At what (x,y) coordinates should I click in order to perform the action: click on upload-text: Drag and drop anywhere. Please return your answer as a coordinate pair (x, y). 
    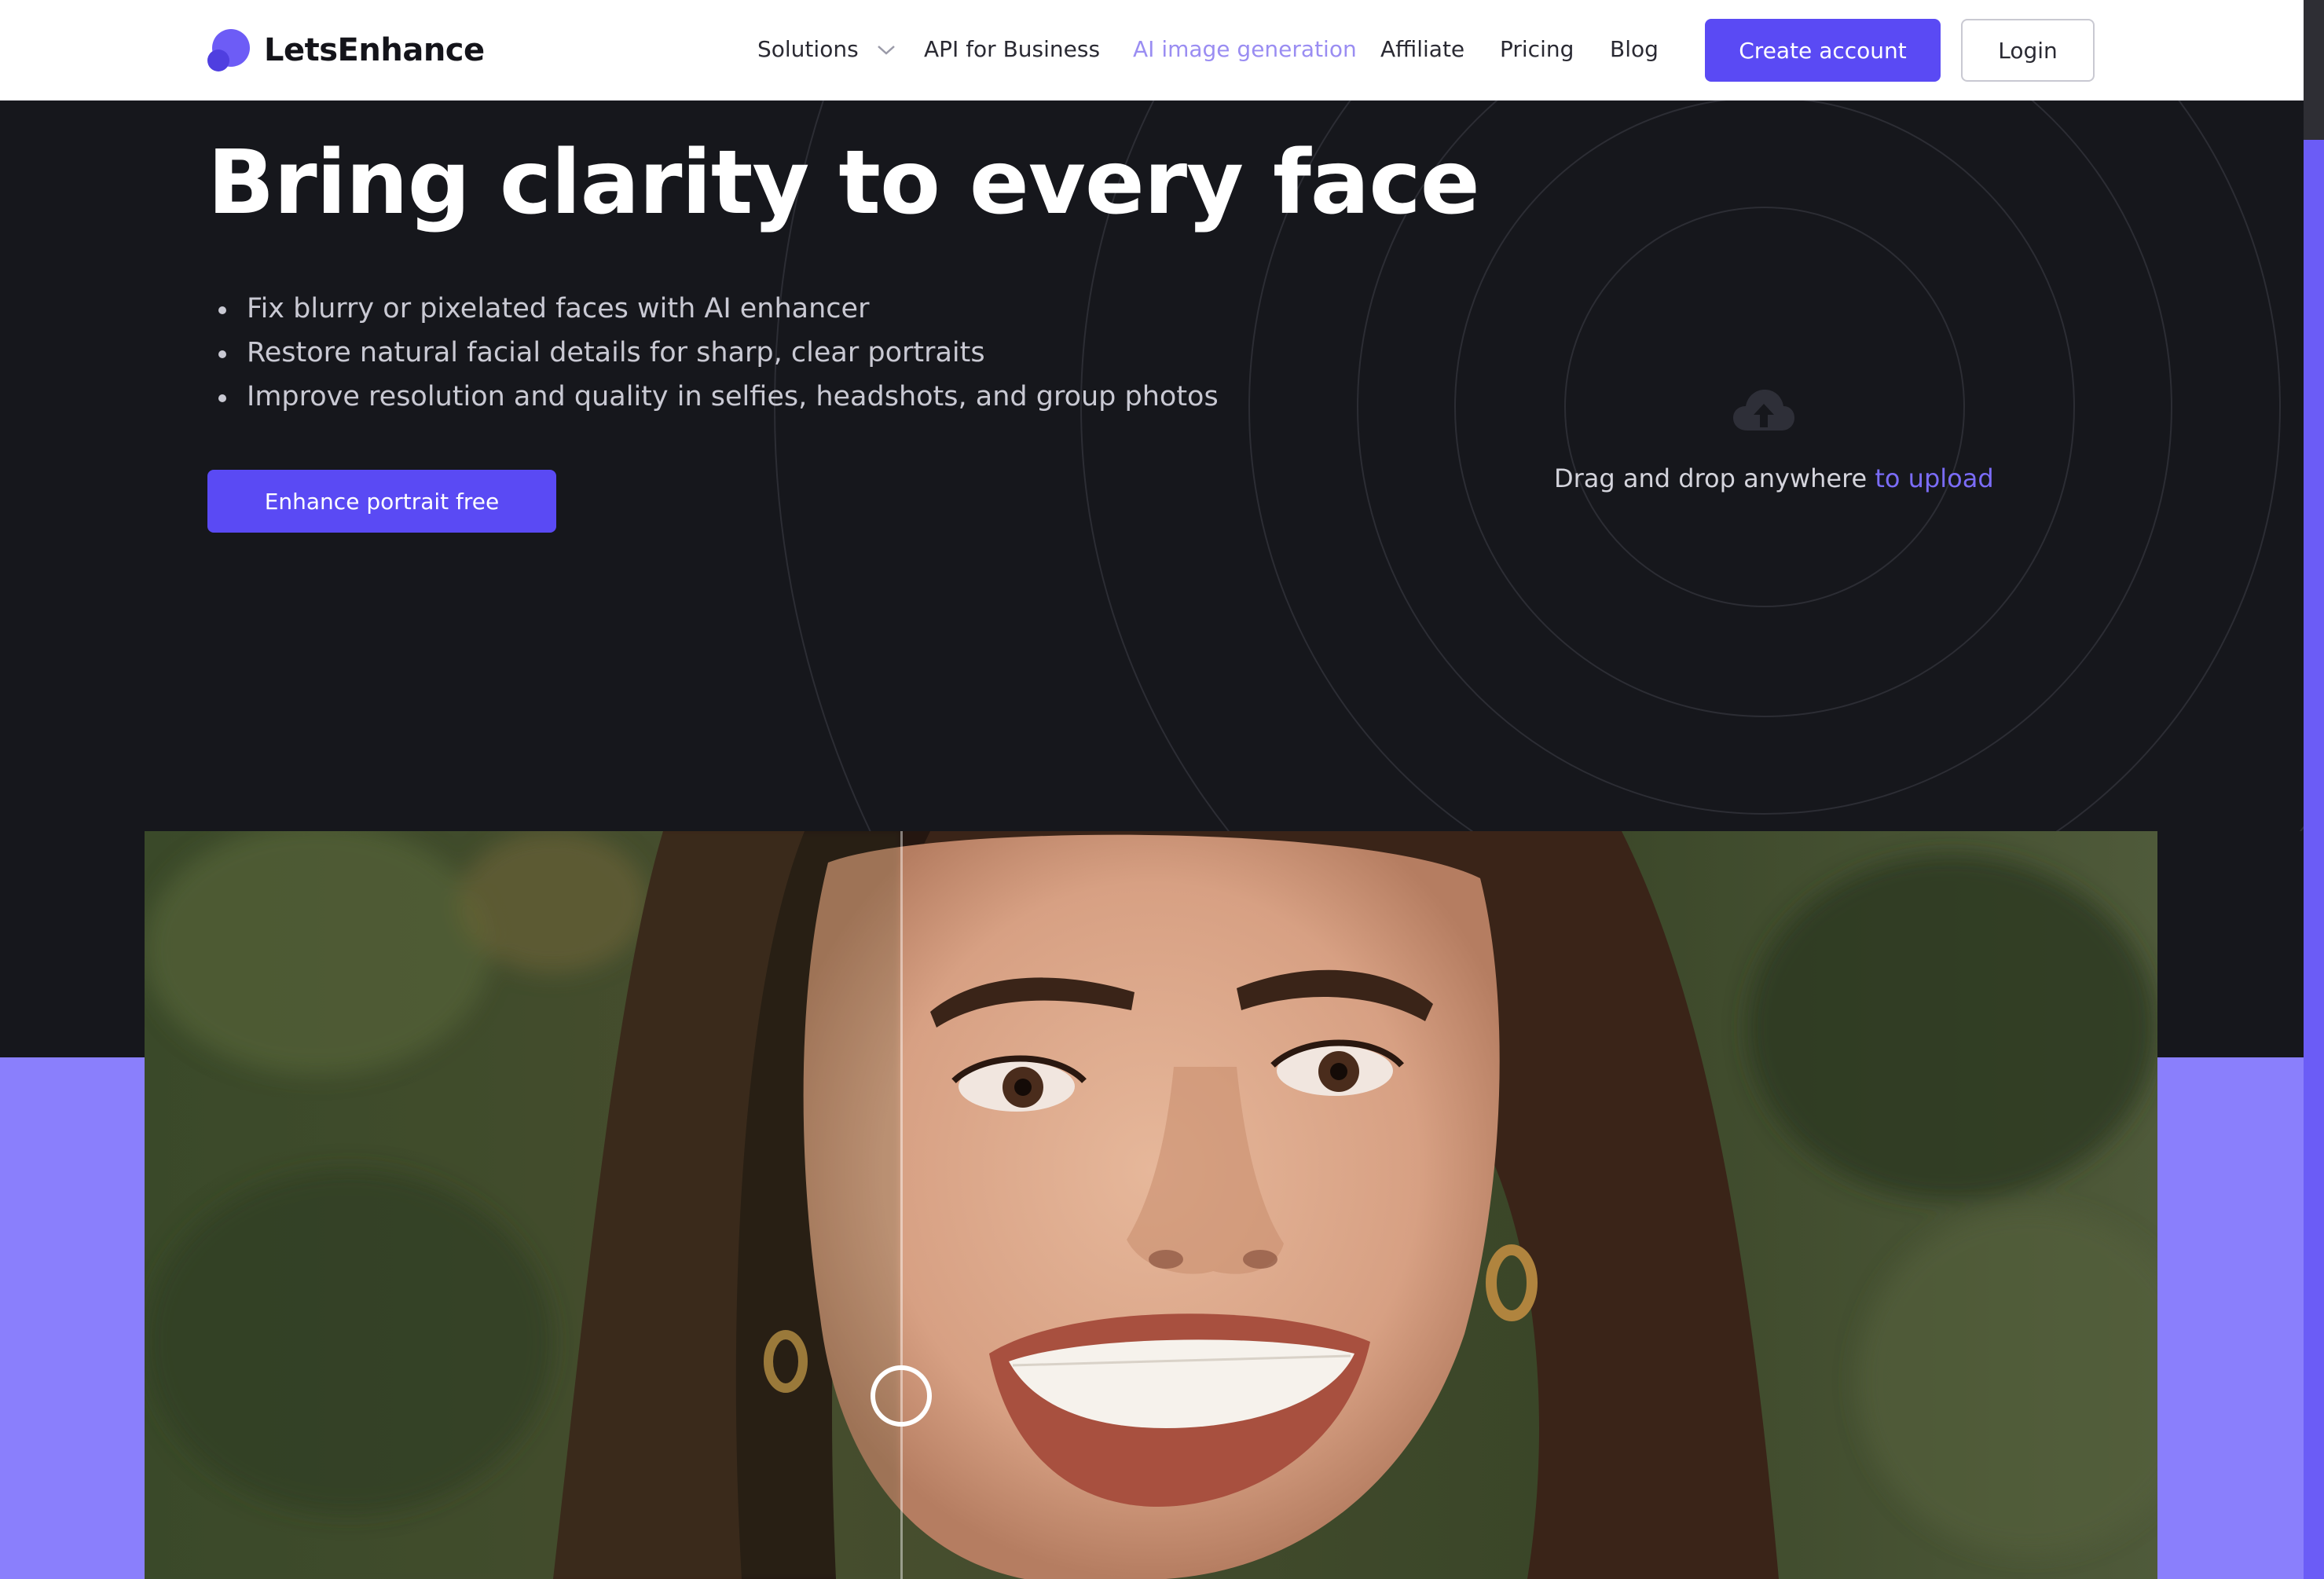
    Looking at the image, I should click on (1714, 478).